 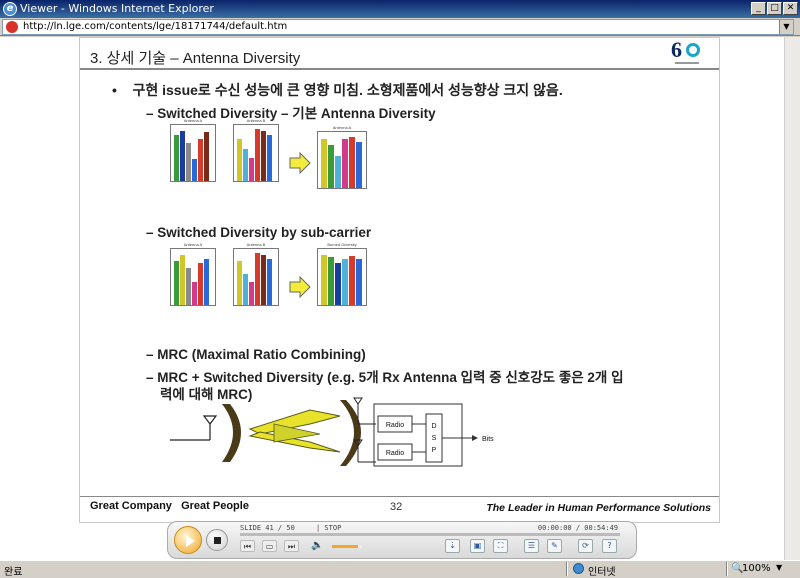 I want to click on status-text: 완료, so click(x=13, y=572).